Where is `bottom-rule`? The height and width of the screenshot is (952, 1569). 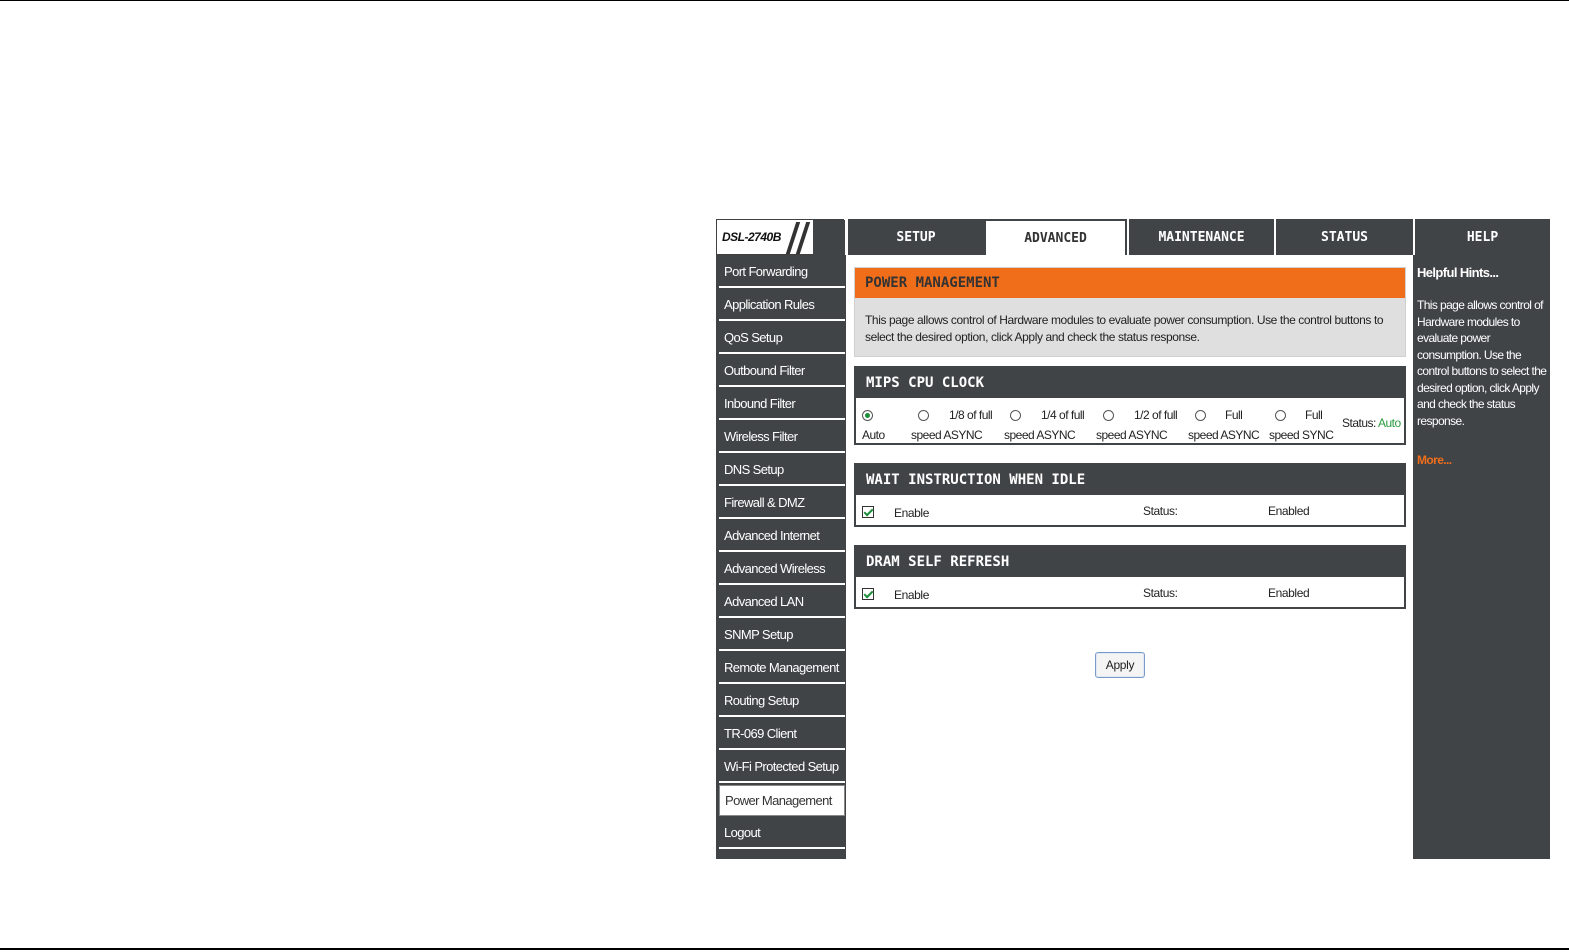 bottom-rule is located at coordinates (784, 949).